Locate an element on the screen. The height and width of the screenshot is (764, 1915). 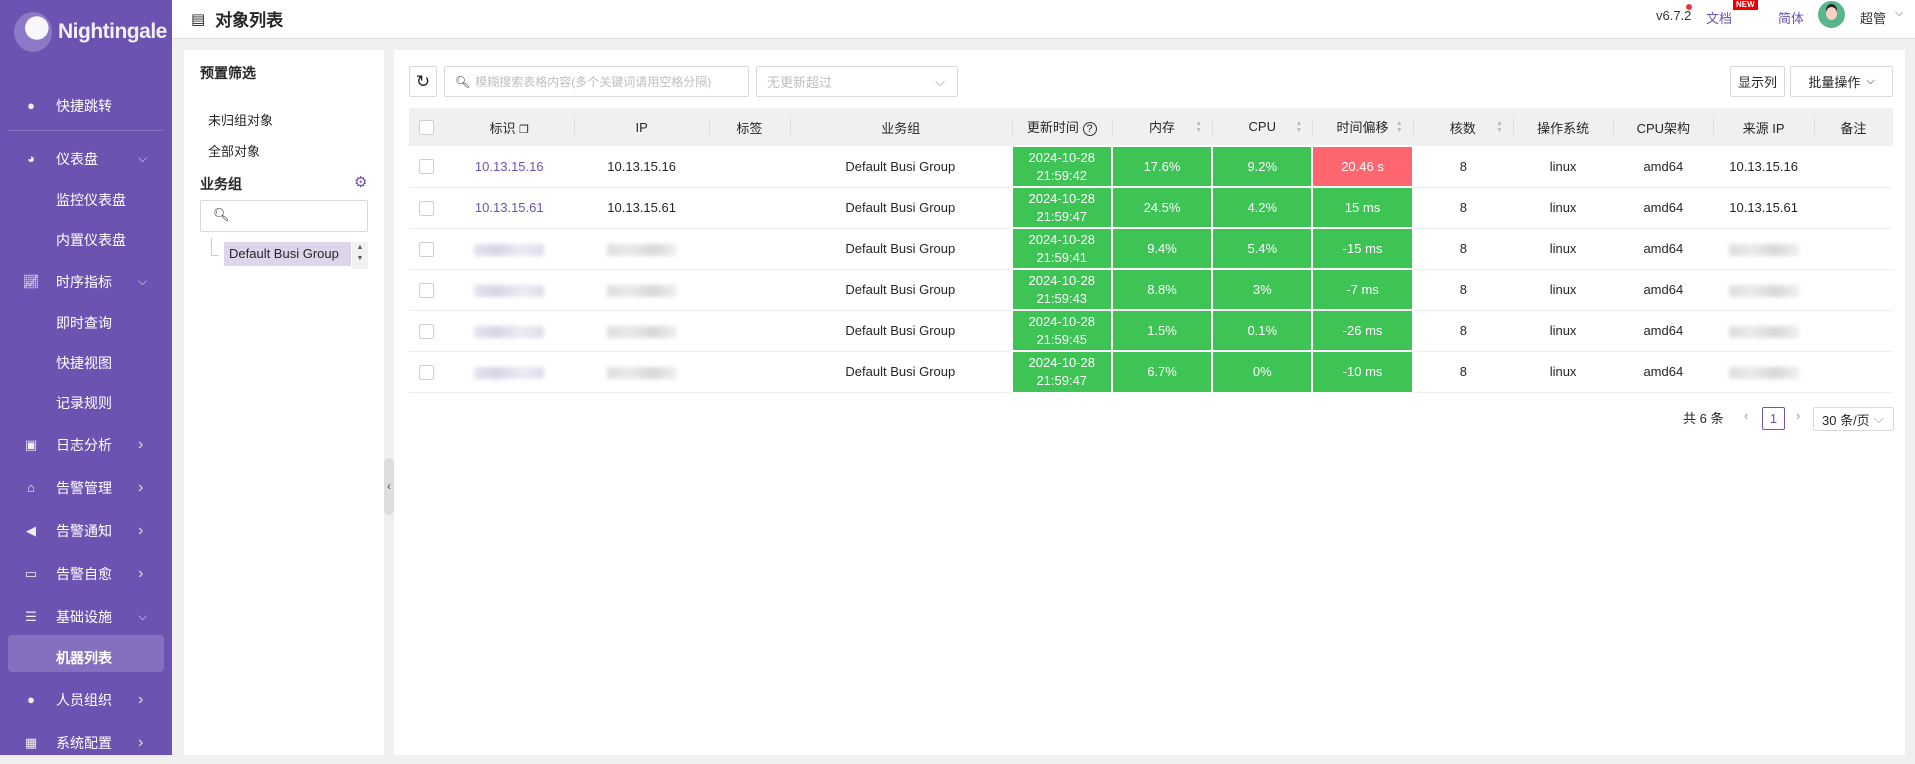
cpu-cell: 5.4% is located at coordinates (1262, 248).